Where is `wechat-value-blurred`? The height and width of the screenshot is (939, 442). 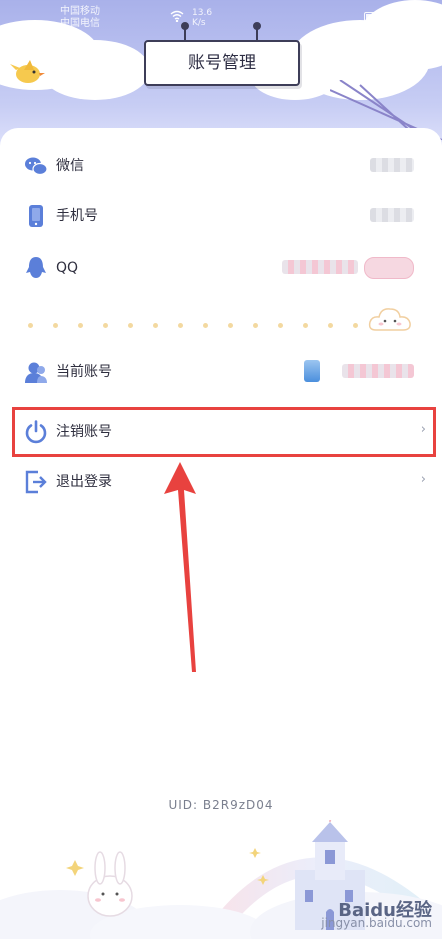 wechat-value-blurred is located at coordinates (392, 165).